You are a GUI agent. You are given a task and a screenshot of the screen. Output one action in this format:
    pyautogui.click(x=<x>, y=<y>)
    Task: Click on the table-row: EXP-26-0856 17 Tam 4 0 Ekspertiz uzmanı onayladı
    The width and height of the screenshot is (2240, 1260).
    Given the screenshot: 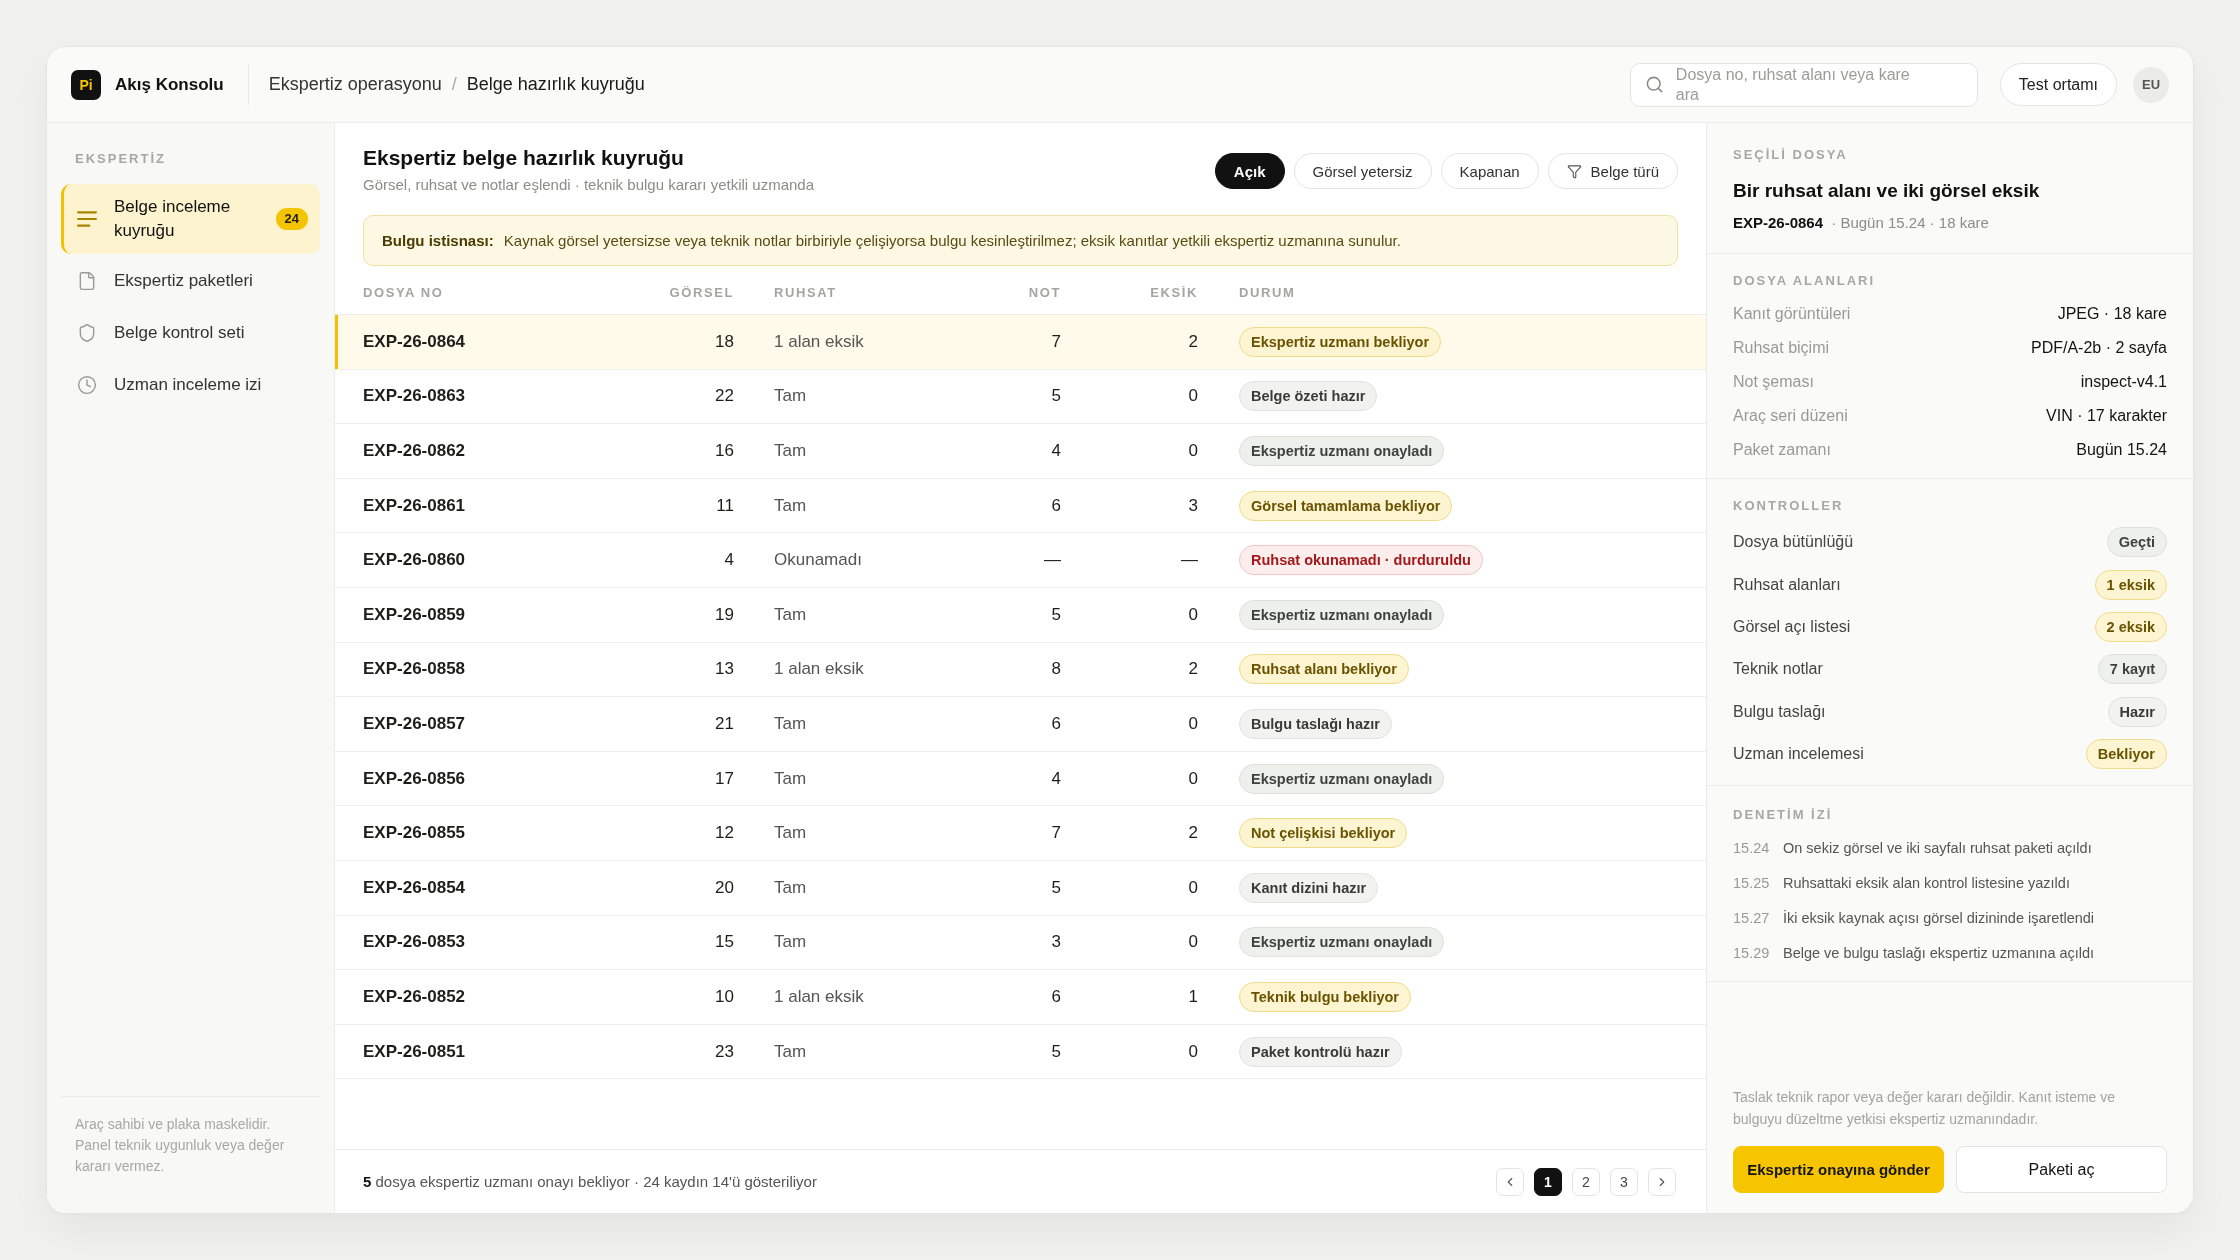 What is the action you would take?
    pyautogui.click(x=1020, y=779)
    